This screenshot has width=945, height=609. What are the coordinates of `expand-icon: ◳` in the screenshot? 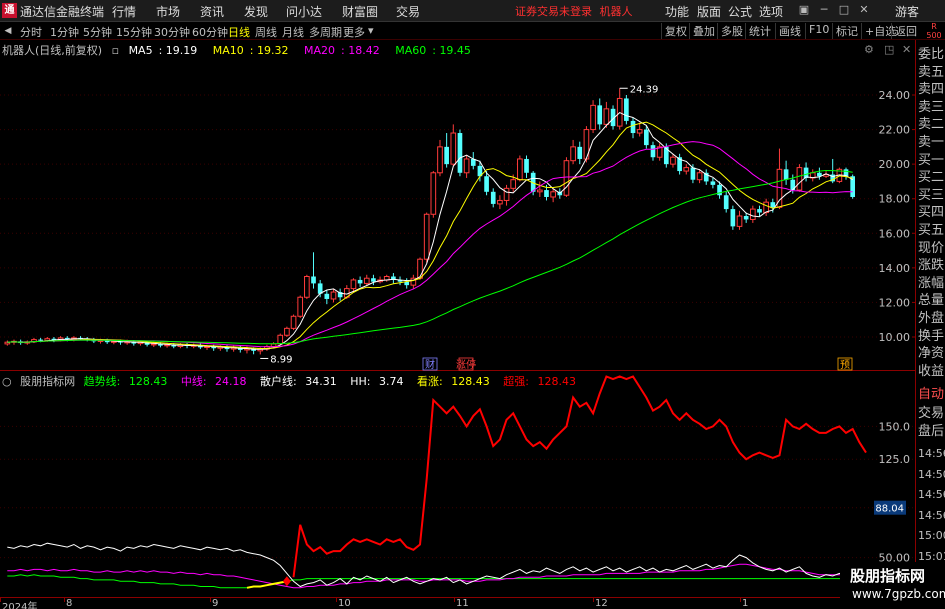 It's located at (889, 49).